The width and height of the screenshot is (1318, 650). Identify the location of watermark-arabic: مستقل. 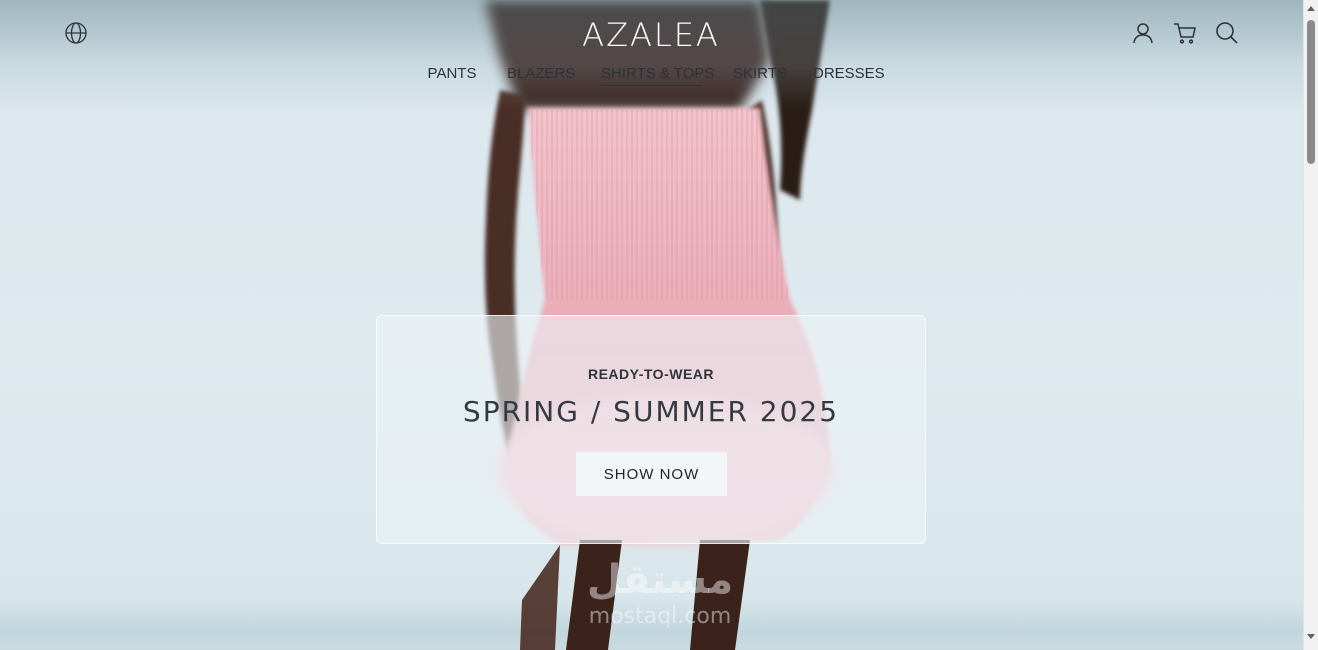
(660, 580).